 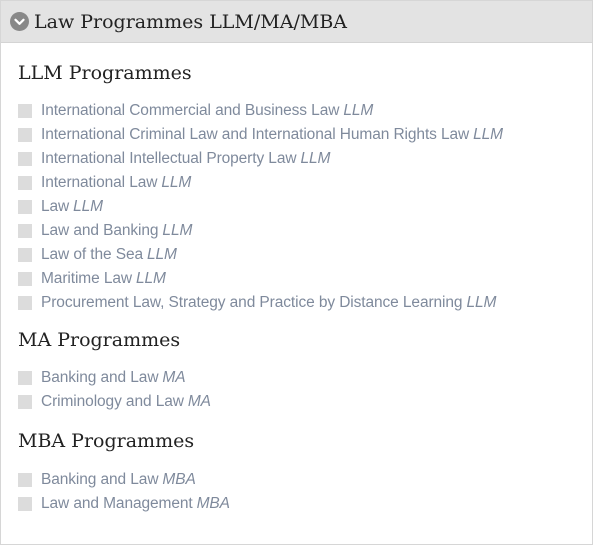 I want to click on section-title: MA Programmes, so click(x=99, y=340).